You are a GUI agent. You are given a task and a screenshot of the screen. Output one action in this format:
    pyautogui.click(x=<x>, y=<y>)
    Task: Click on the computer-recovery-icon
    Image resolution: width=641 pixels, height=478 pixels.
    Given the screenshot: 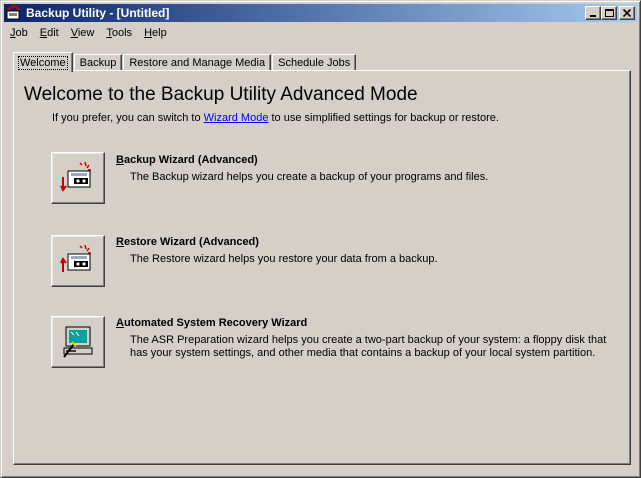 What is the action you would take?
    pyautogui.click(x=78, y=342)
    